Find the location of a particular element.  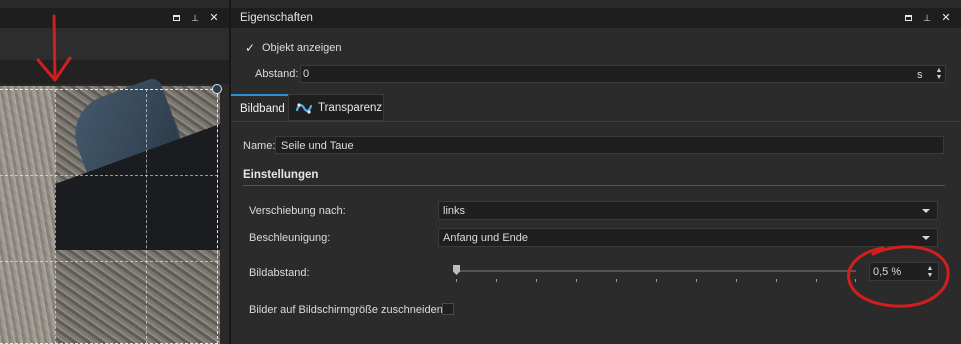

settings-divider is located at coordinates (594, 185).